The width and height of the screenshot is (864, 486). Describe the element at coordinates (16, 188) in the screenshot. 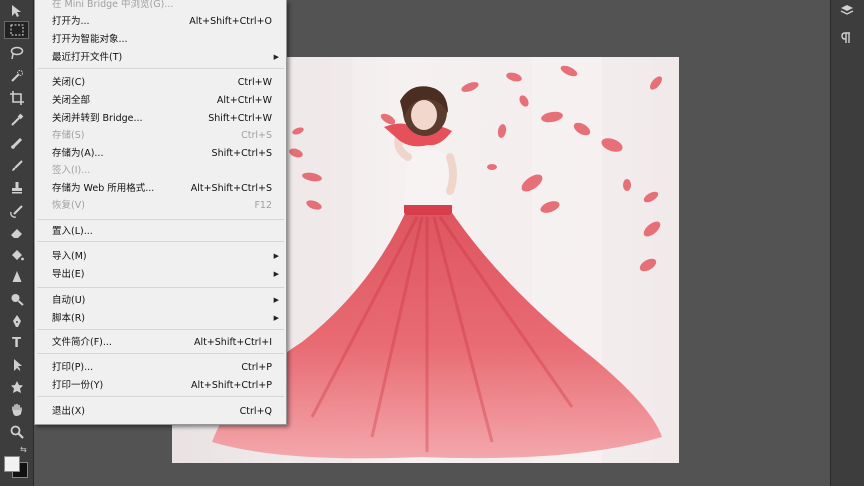

I see `clone-stamp-tool-icon` at that location.